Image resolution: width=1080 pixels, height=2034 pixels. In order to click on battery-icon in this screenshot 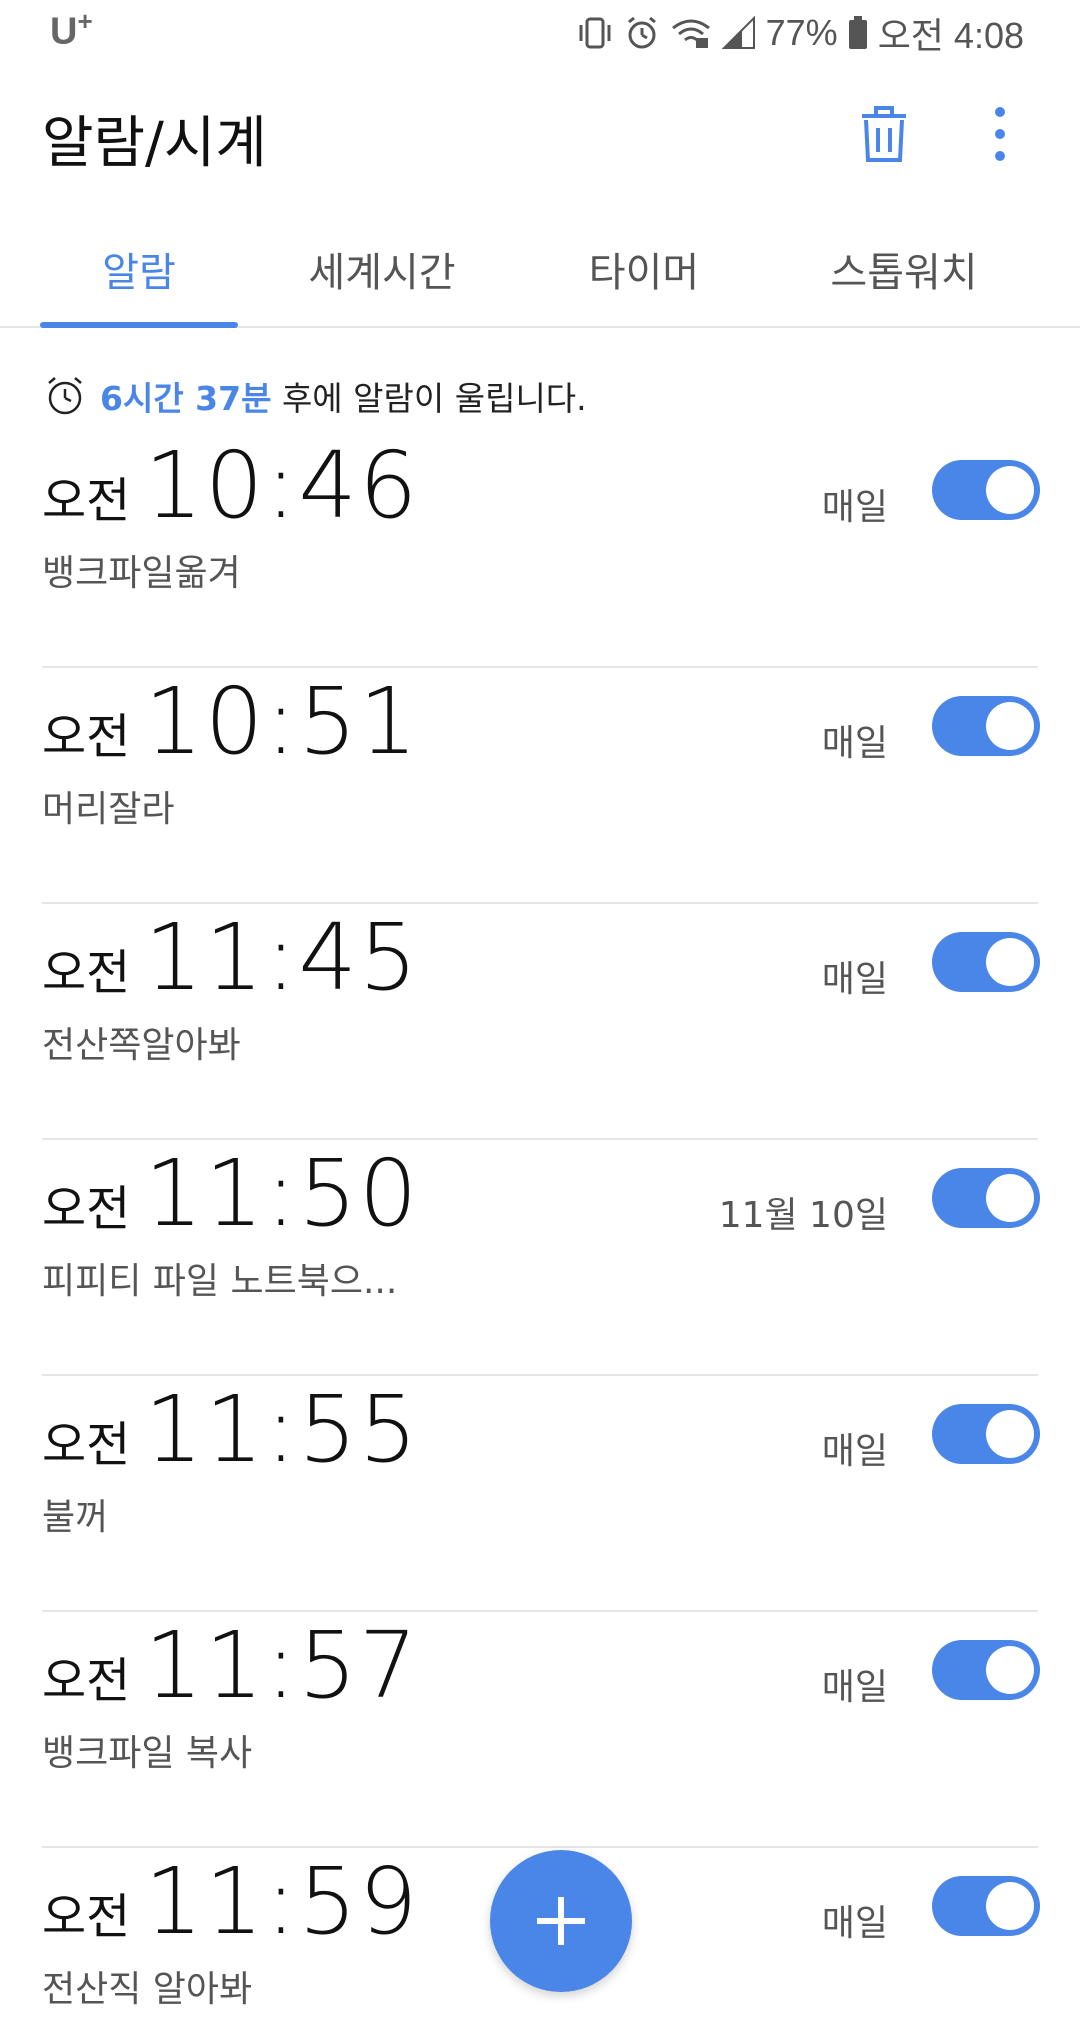, I will do `click(858, 33)`.